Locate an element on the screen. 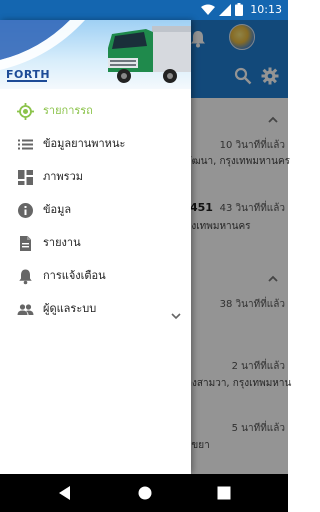  menu-item-vehicle-info: ข้อมูลยานพาหนะ is located at coordinates (95, 144).